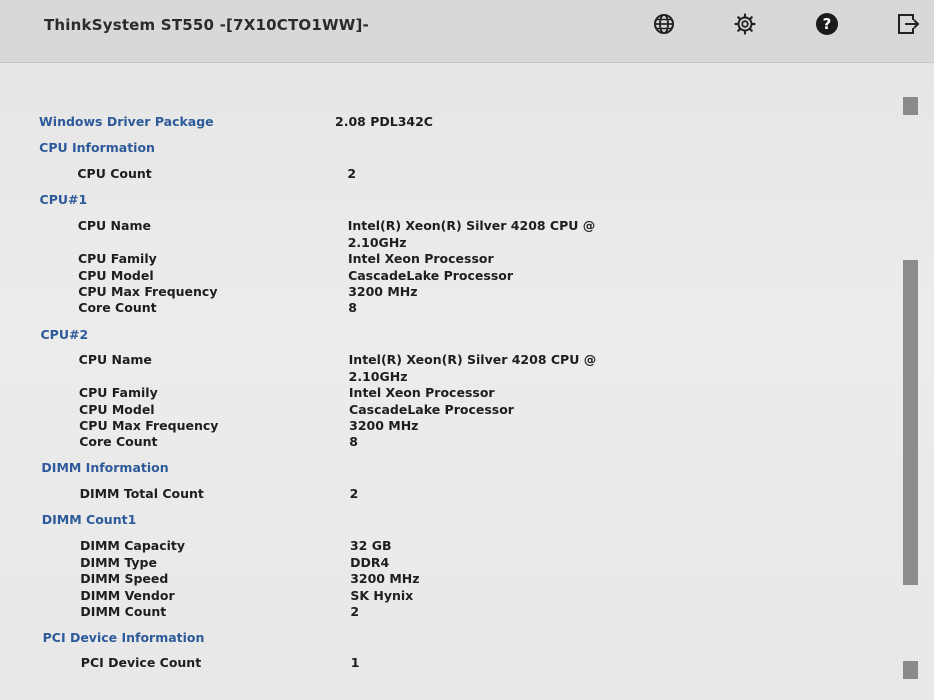 Image resolution: width=934 pixels, height=700 pixels. What do you see at coordinates (664, 24) in the screenshot?
I see `globe-icon` at bounding box center [664, 24].